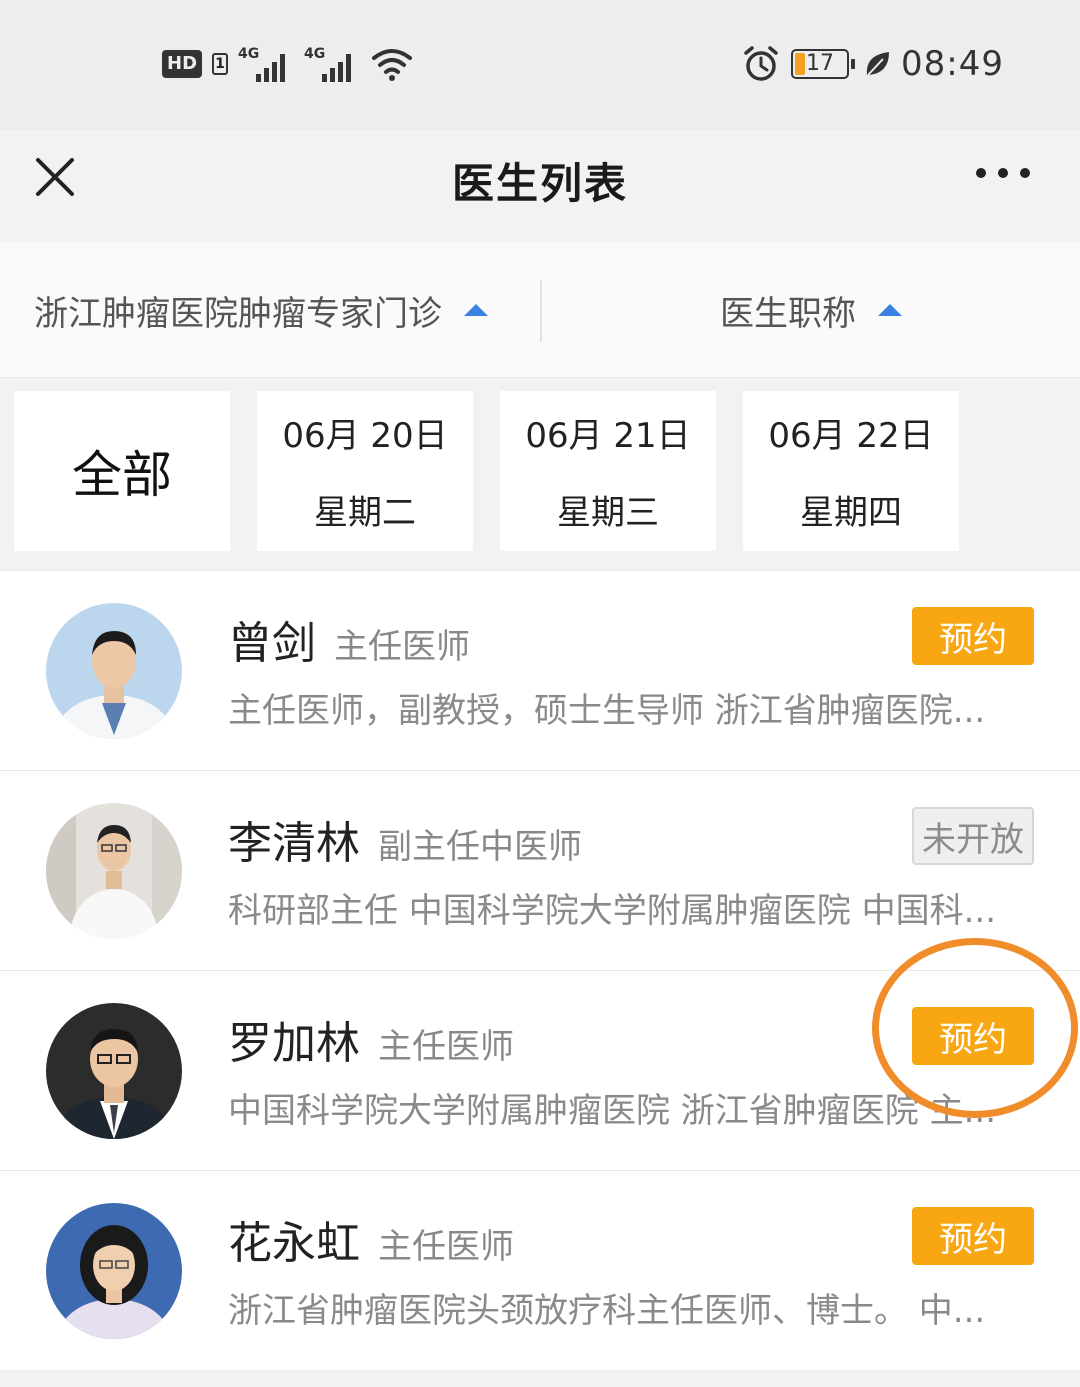 The width and height of the screenshot is (1080, 1387). I want to click on doctor-name: 花永虹, so click(294, 1243).